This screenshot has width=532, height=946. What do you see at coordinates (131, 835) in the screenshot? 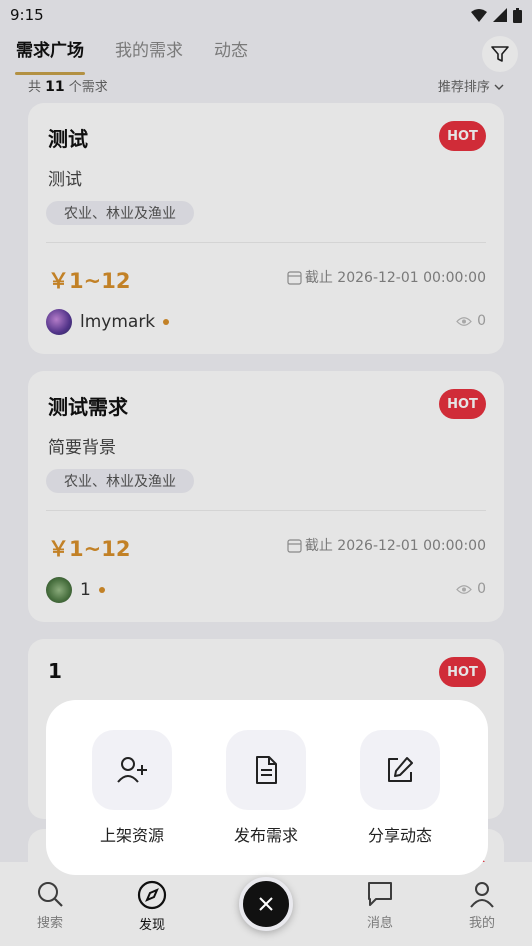
I see `action-label: 上架资源` at bounding box center [131, 835].